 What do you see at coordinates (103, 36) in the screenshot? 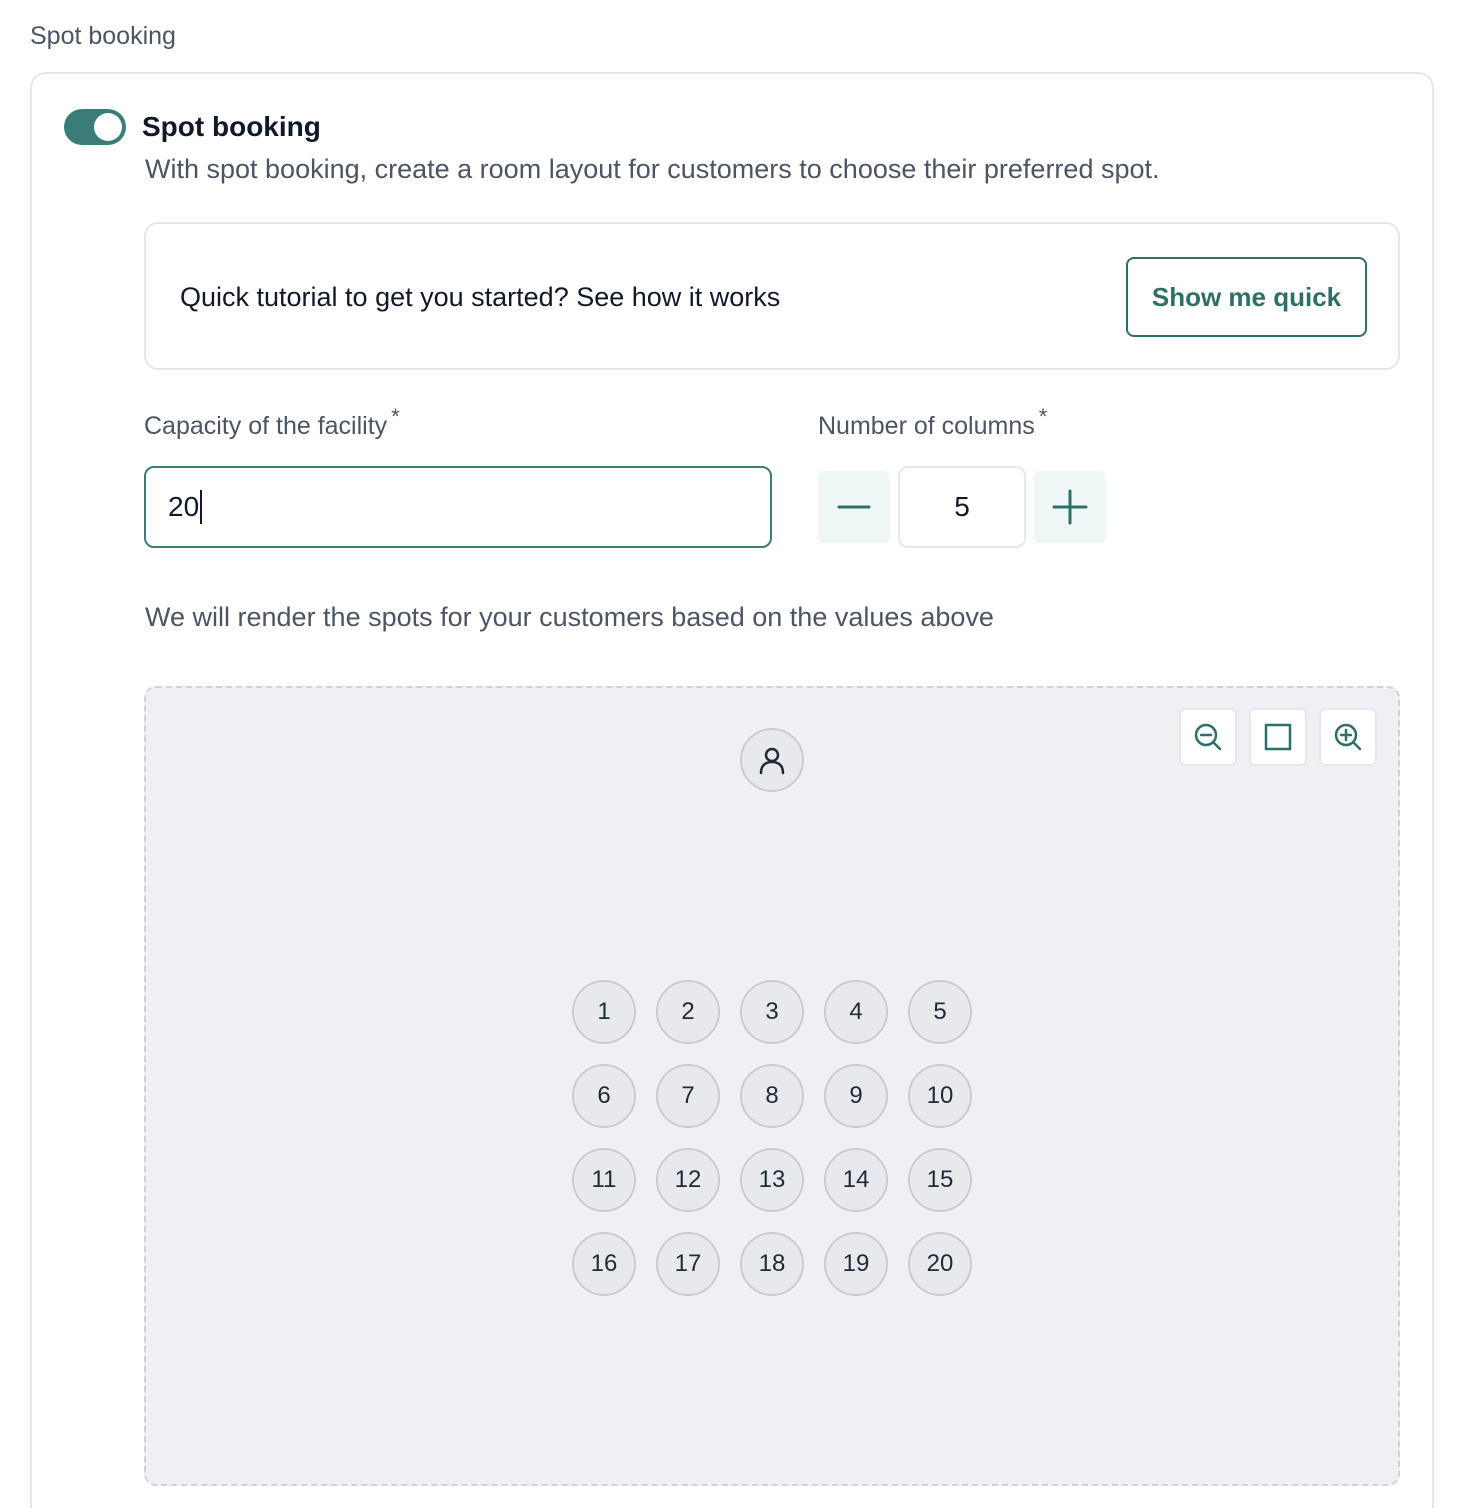
I see `section-title: Spot booking` at bounding box center [103, 36].